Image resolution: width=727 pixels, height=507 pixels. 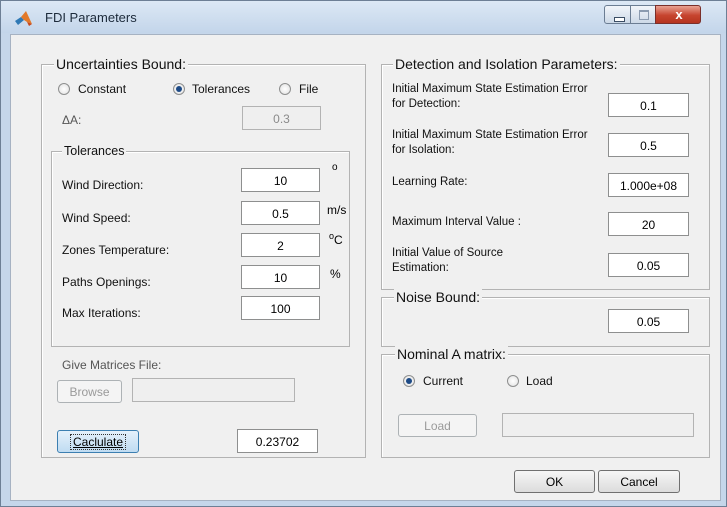 What do you see at coordinates (112, 365) in the screenshot?
I see `matrices-file-label: Give Matrices File:` at bounding box center [112, 365].